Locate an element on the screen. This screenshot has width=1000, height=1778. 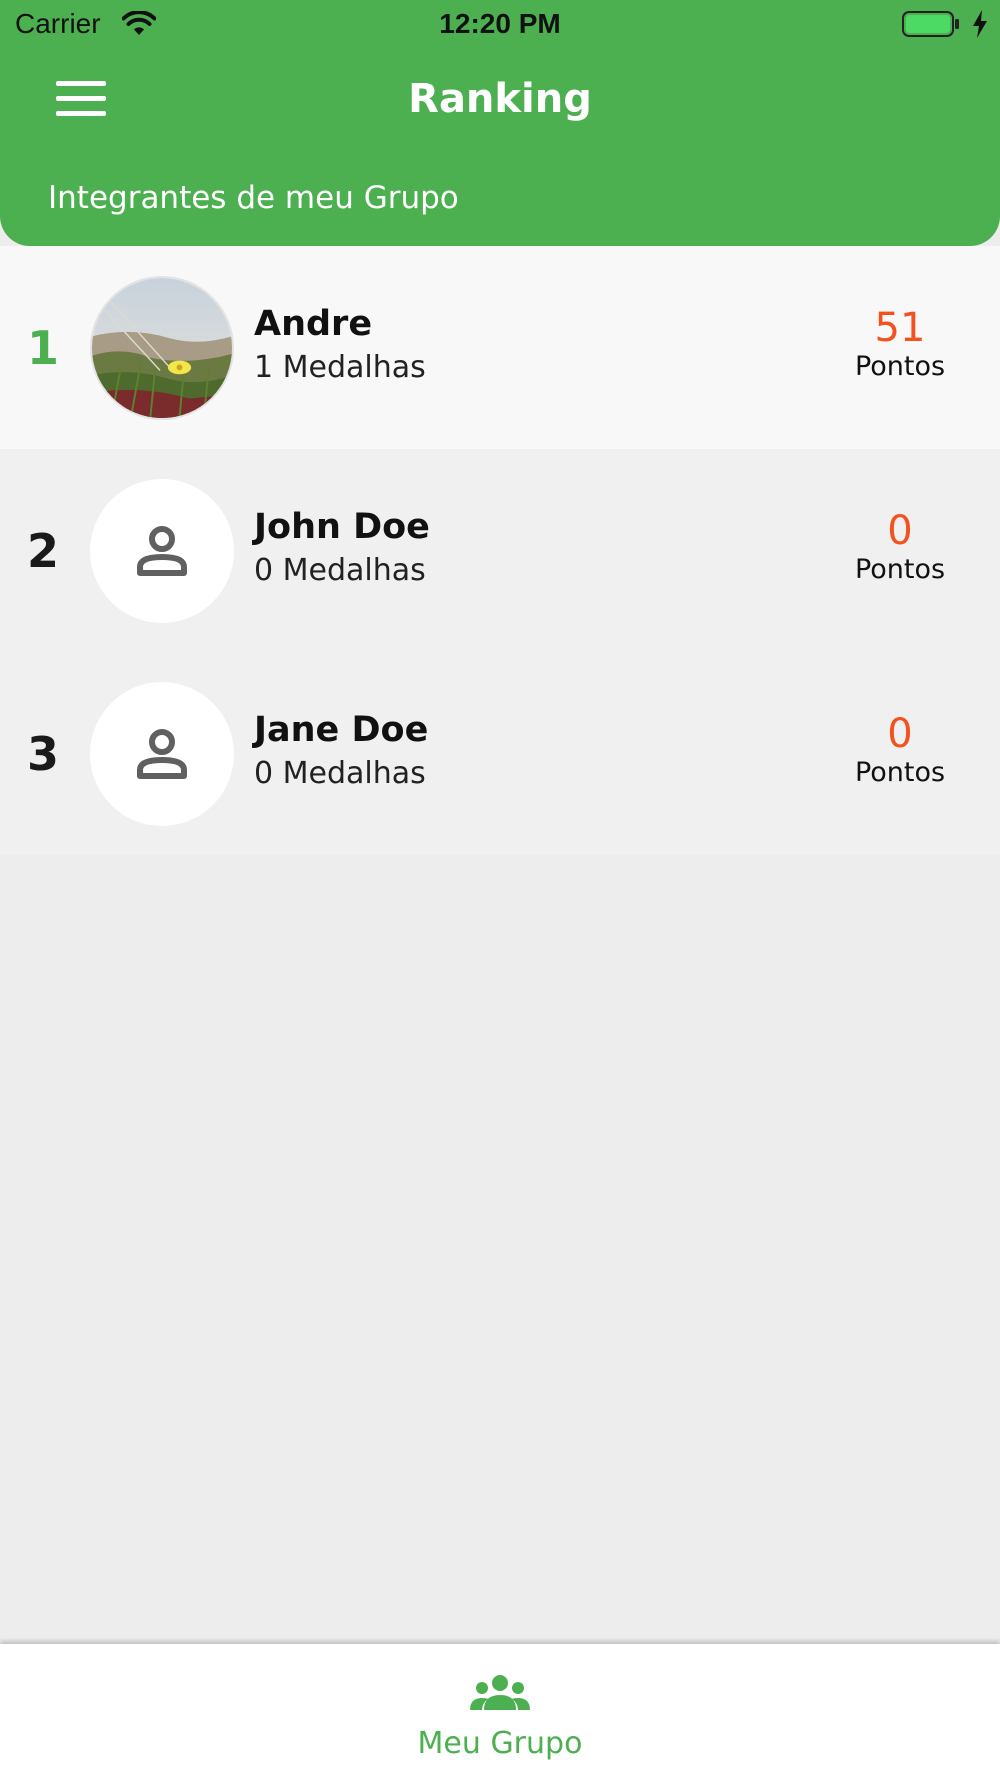
tab-meu-grupo: Meu Grupo is located at coordinates (500, 1711).